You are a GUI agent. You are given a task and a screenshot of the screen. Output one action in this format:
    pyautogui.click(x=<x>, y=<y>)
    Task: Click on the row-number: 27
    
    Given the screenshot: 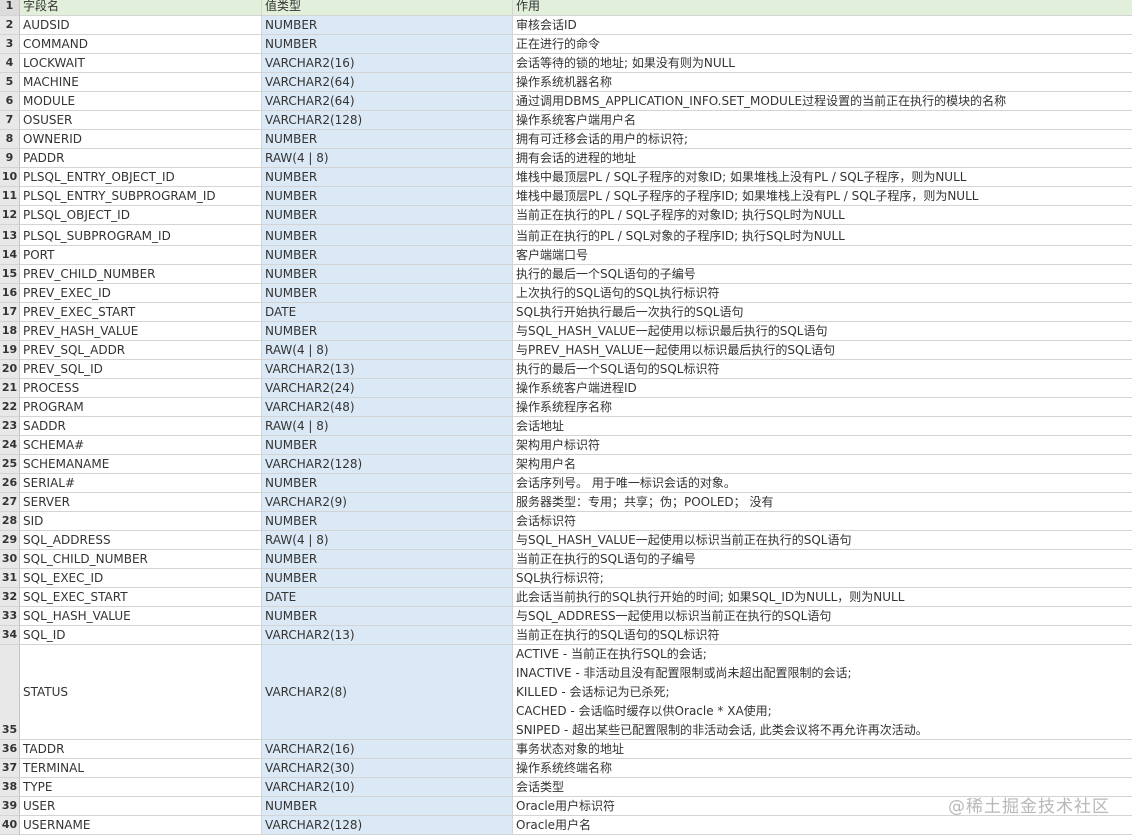 What is the action you would take?
    pyautogui.click(x=10, y=502)
    